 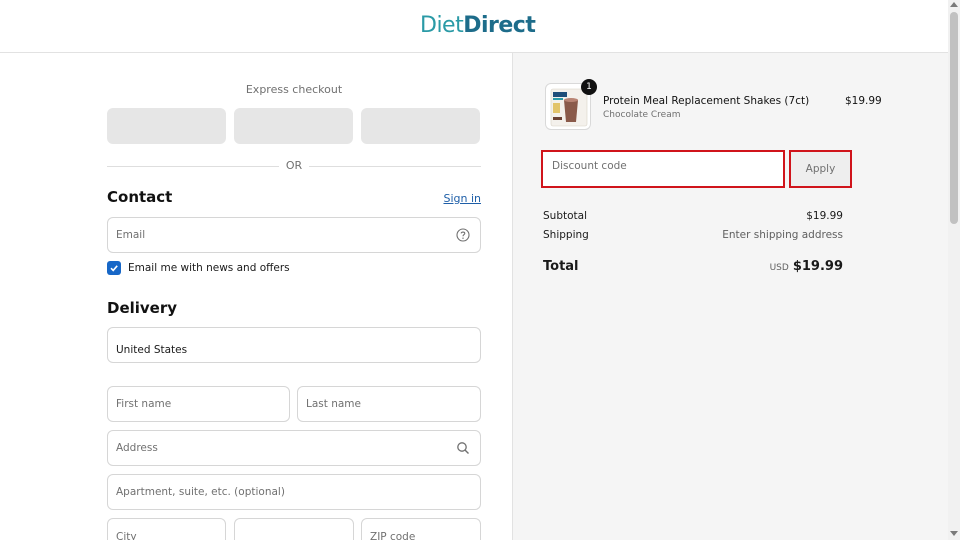 What do you see at coordinates (294, 448) in the screenshot?
I see `address-field: Address` at bounding box center [294, 448].